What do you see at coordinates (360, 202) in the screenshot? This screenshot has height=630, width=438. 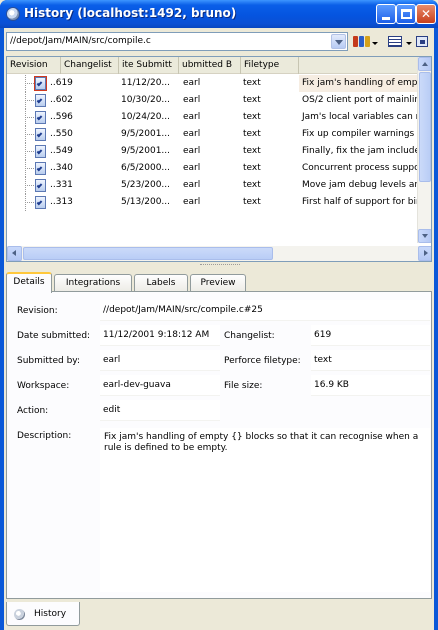 I see `cell-description: First half of support for bin` at bounding box center [360, 202].